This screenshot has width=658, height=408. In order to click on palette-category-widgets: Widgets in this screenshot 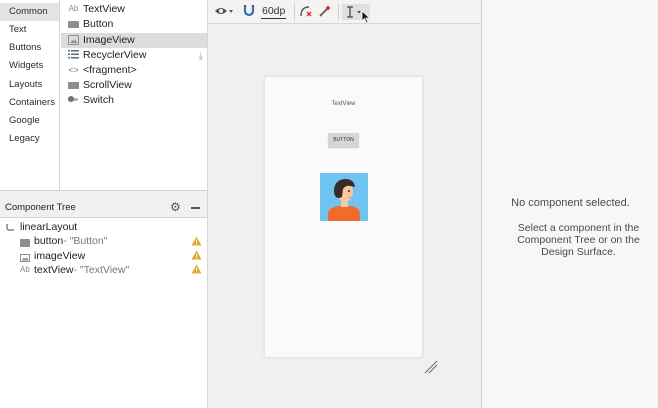, I will do `click(29, 66)`.